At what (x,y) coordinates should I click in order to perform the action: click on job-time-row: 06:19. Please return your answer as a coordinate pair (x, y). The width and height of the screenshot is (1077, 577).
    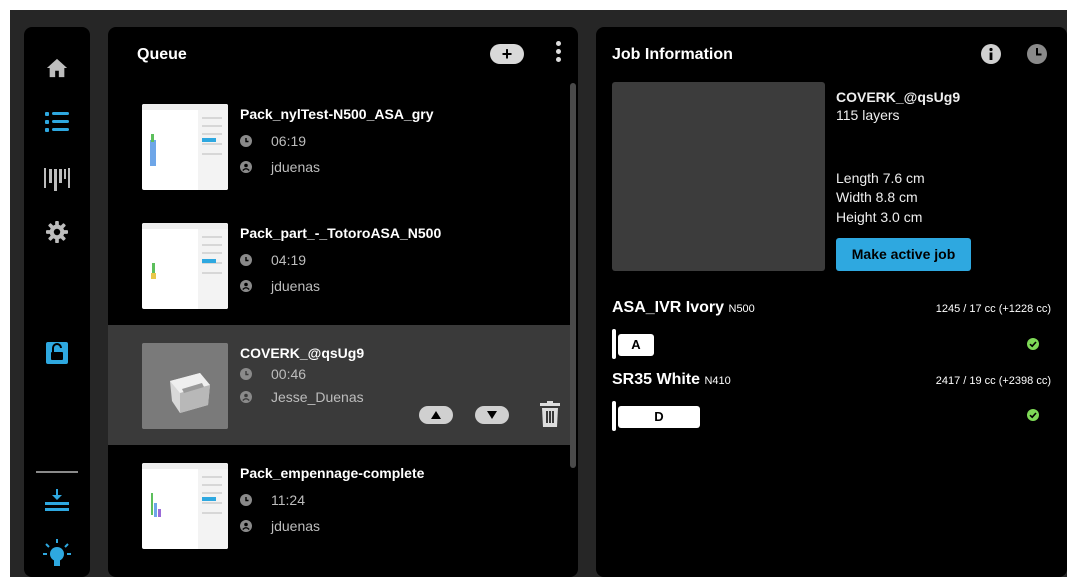
    Looking at the image, I should click on (273, 141).